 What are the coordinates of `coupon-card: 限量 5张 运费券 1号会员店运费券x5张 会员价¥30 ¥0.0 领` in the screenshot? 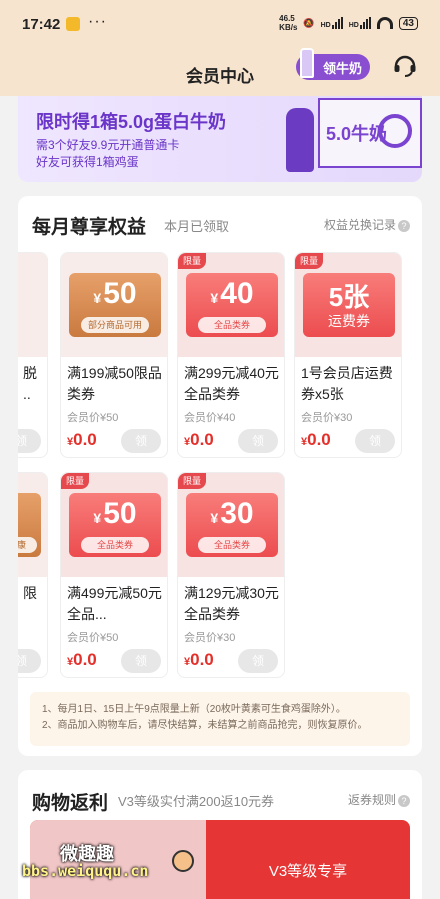 It's located at (348, 355).